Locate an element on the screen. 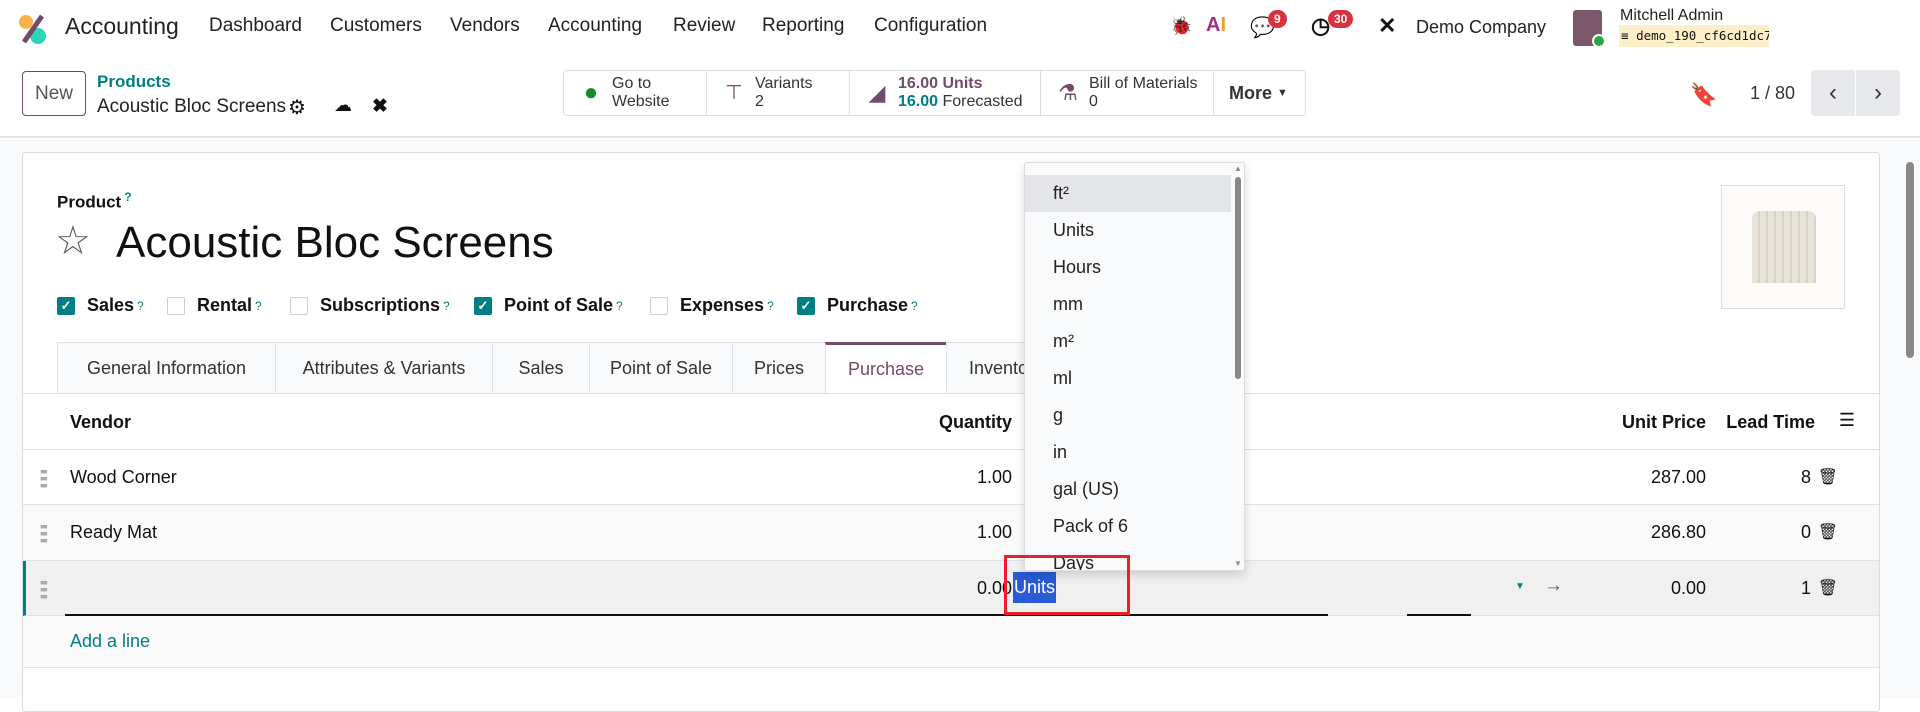  app-logo-icon is located at coordinates (34, 29).